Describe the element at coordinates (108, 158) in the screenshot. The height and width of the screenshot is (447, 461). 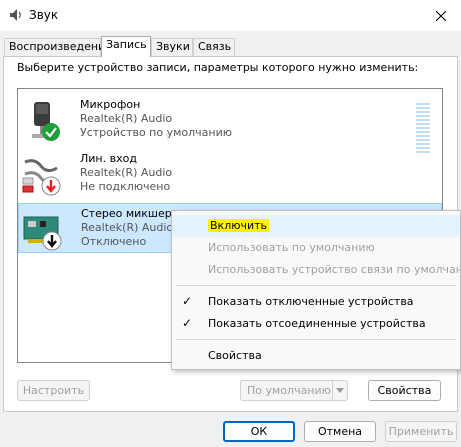
I see `device-name: Лин. вход` at that location.